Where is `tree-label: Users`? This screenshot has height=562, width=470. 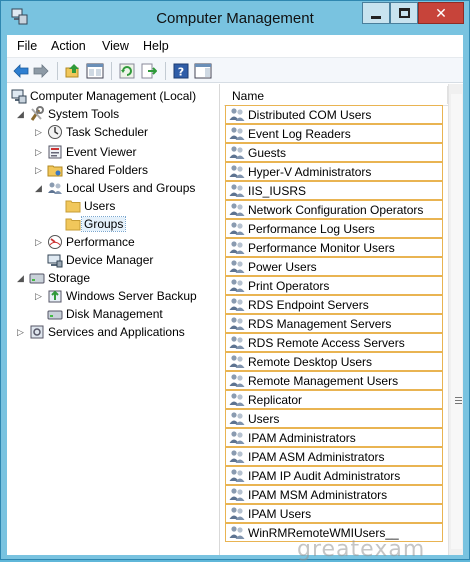 tree-label: Users is located at coordinates (100, 206).